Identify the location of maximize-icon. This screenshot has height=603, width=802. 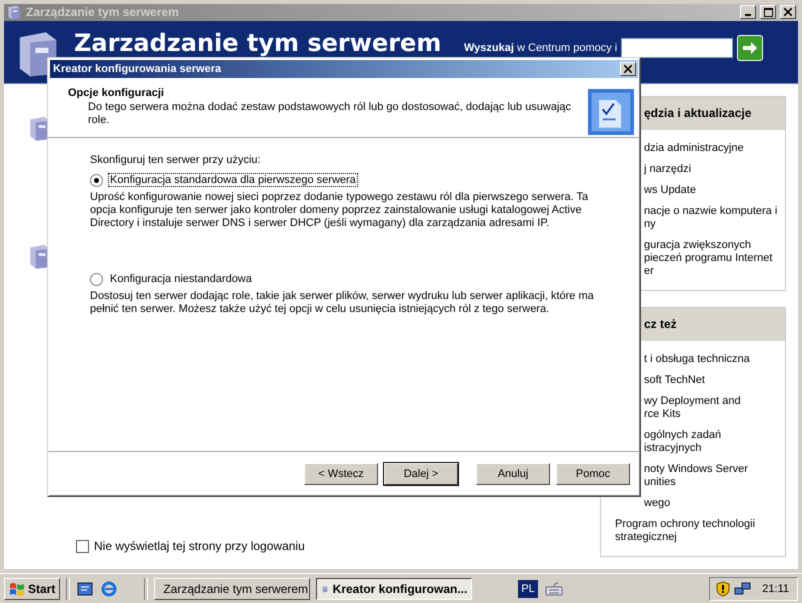
(768, 12).